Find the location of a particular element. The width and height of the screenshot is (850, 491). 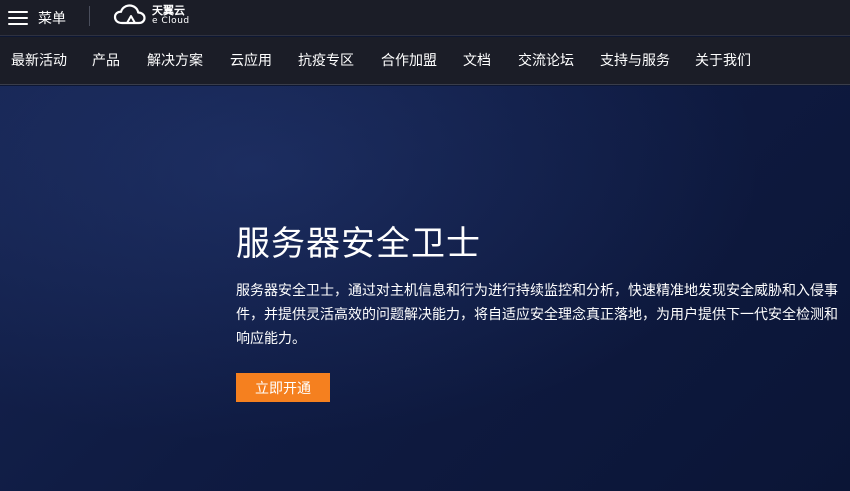

hamburger-menu-icon is located at coordinates (18, 18).